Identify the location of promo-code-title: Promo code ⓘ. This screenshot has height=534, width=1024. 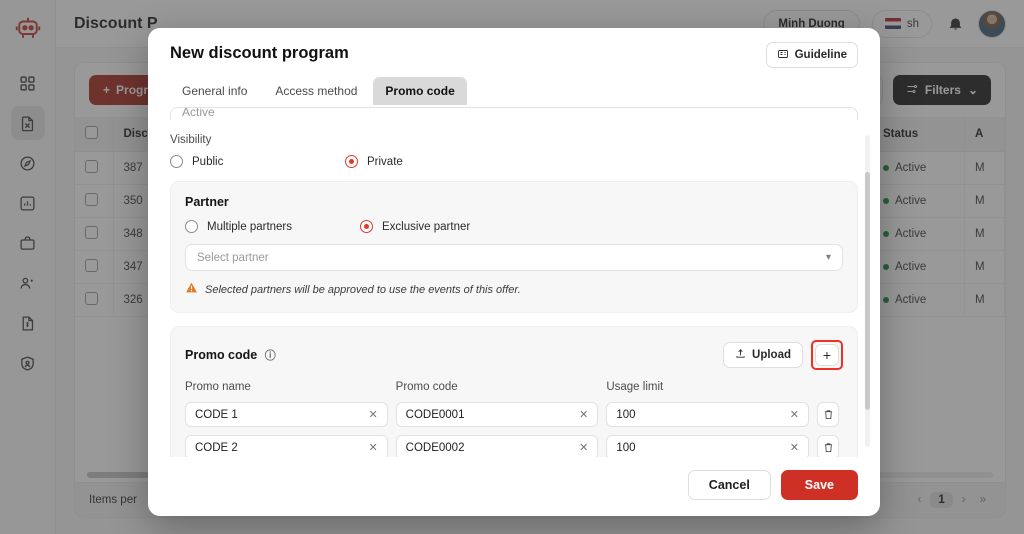
(230, 355).